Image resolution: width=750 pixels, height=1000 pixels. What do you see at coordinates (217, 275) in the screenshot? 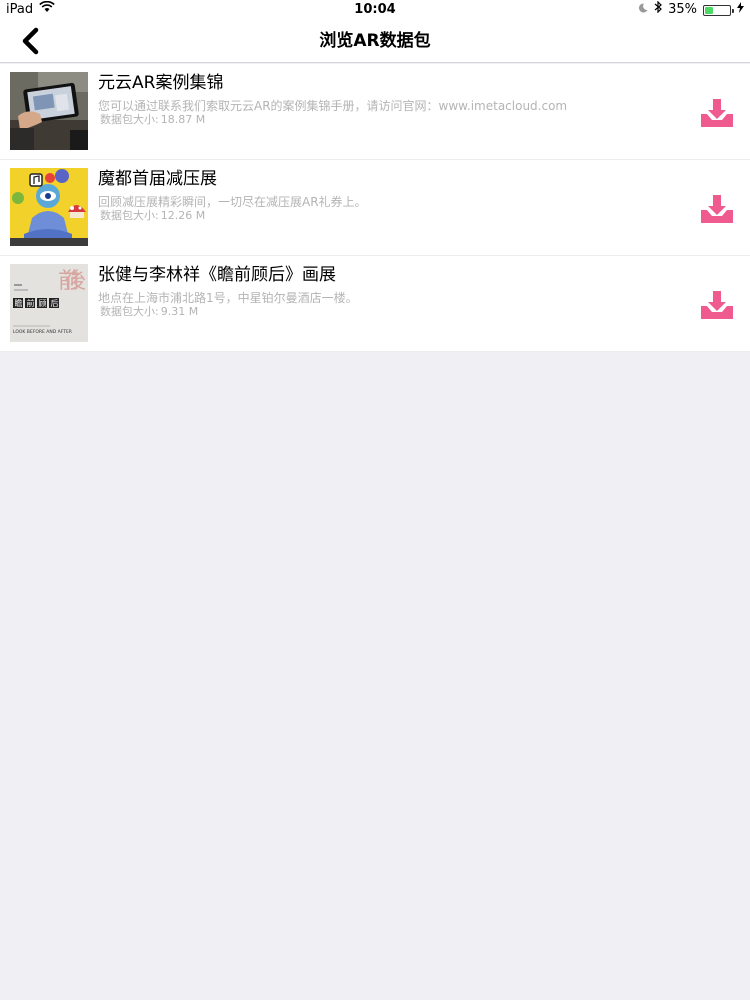
I see `package-title: 张健与李林祥《瞻前顾后》画展` at bounding box center [217, 275].